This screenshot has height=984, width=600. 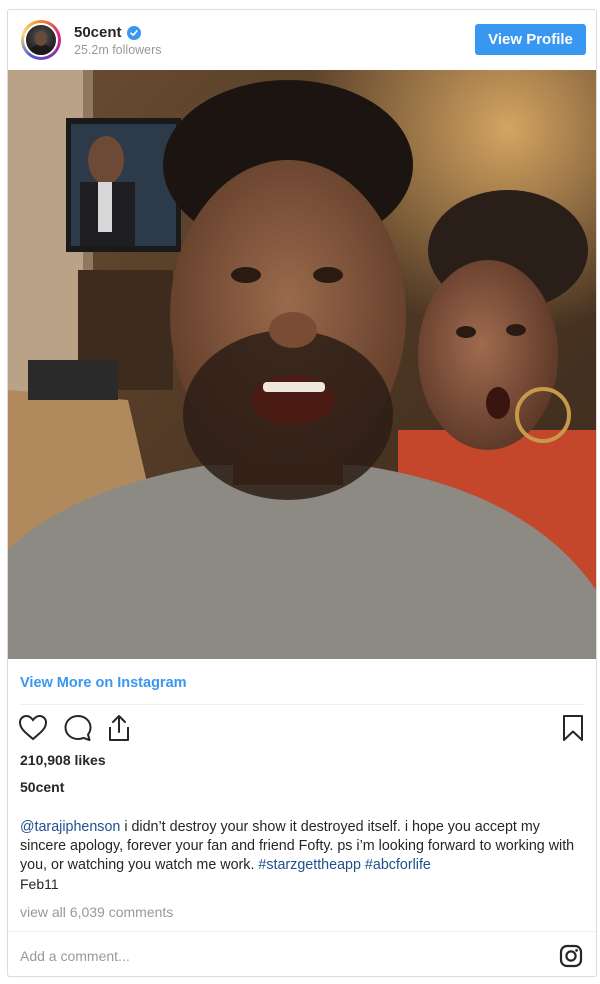 What do you see at coordinates (571, 956) in the screenshot?
I see `instagram-logo-icon` at bounding box center [571, 956].